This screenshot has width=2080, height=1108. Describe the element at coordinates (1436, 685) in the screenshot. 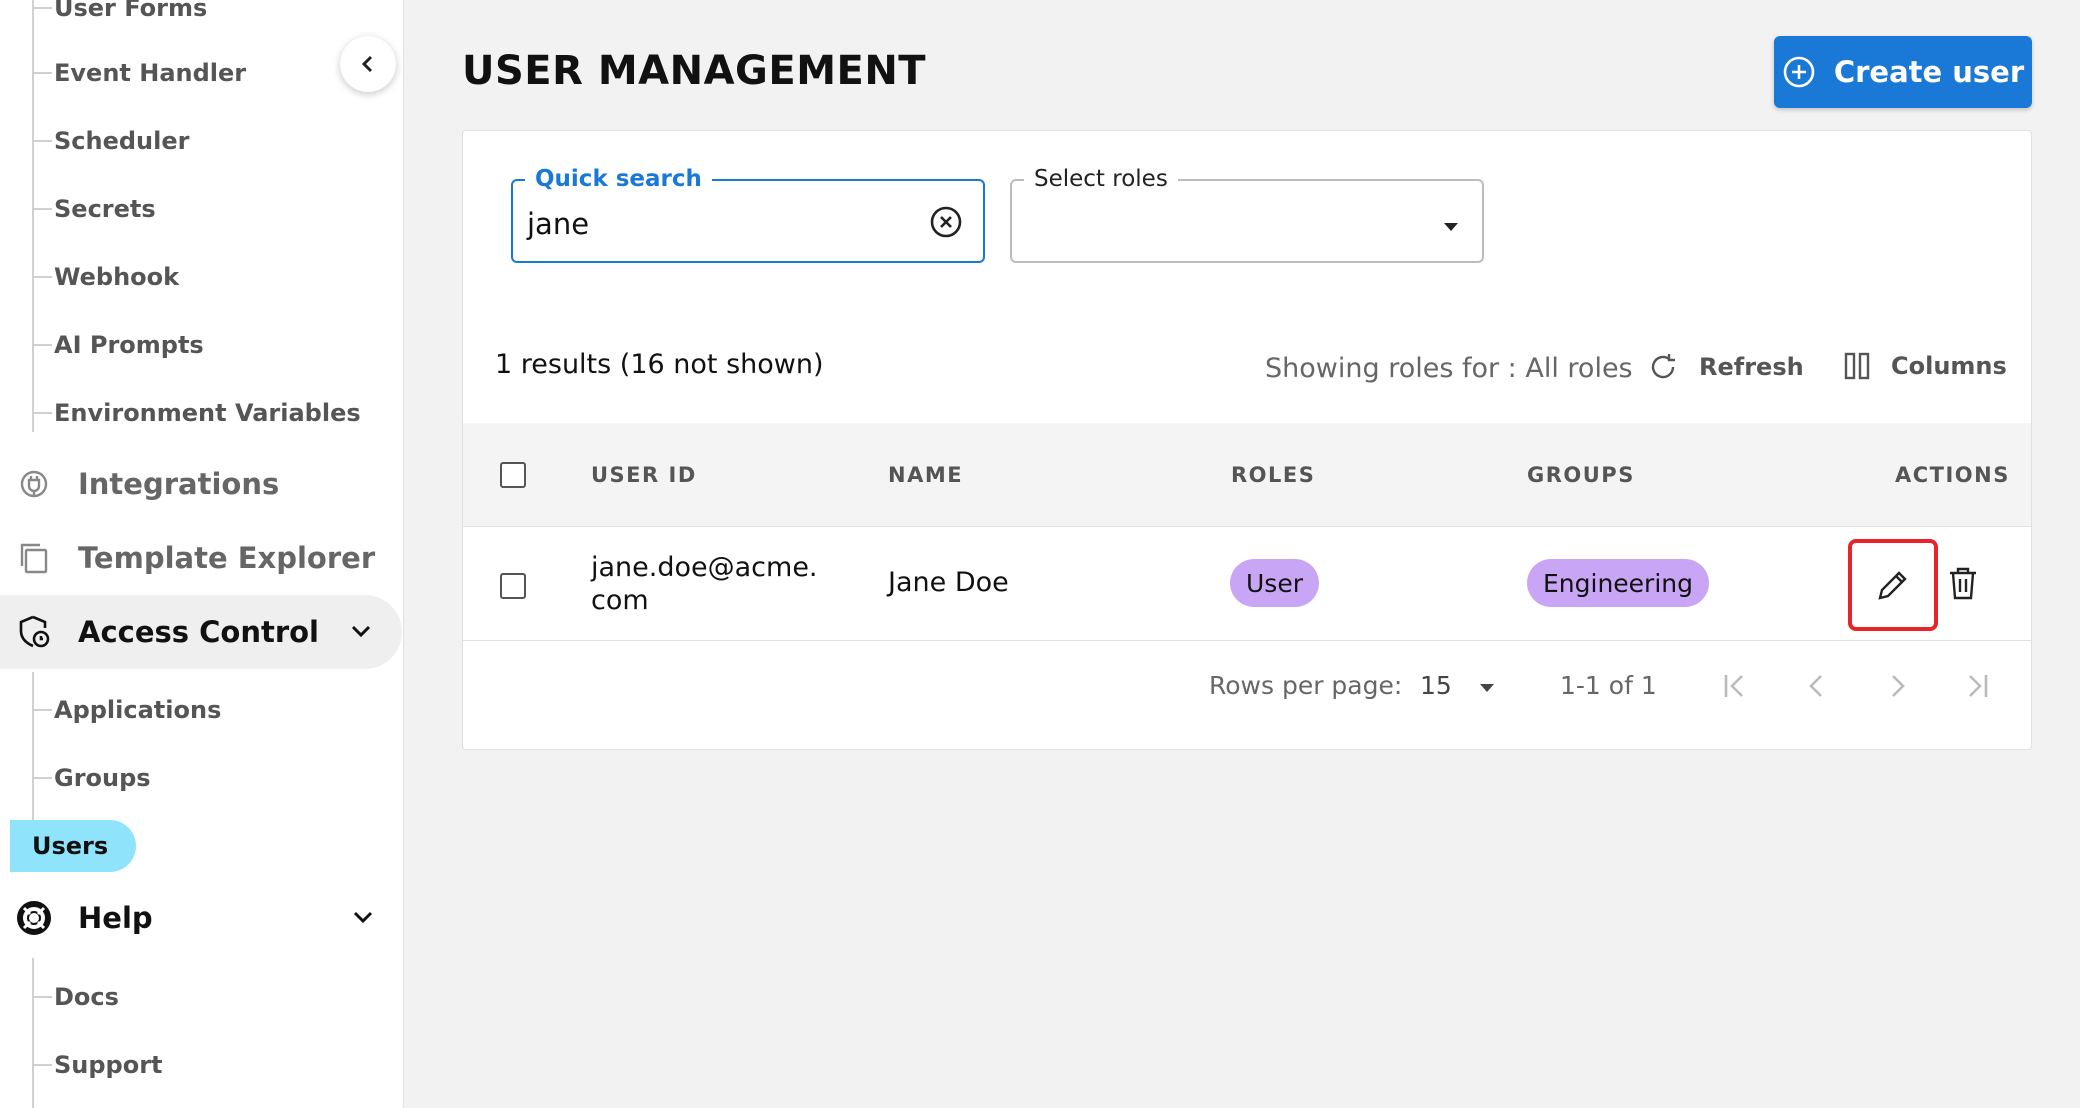

I see `rows-per-page-select: 15` at that location.